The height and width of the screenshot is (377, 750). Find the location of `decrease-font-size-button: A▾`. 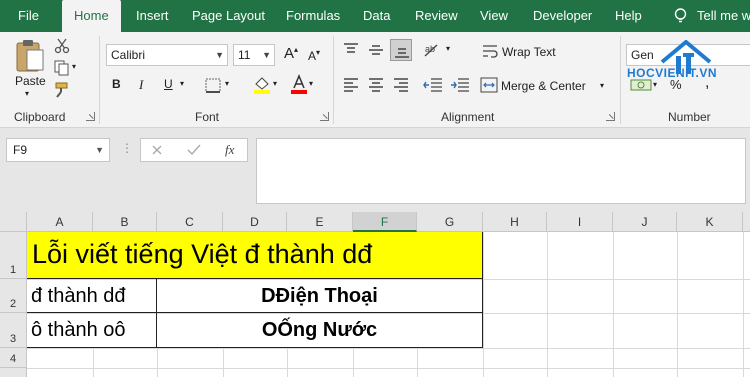

decrease-font-size-button: A▾ is located at coordinates (314, 55).